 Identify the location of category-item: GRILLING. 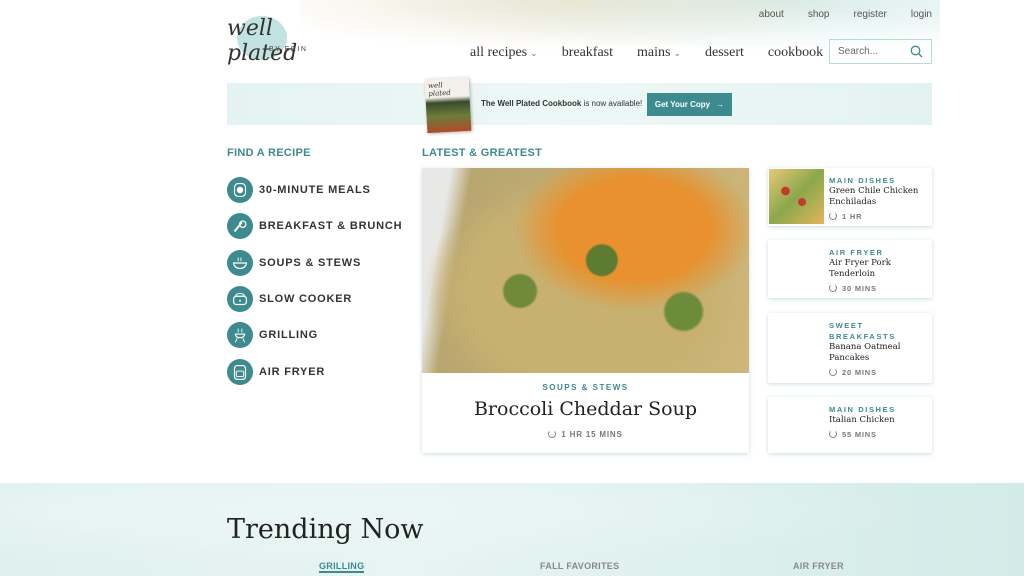
(314, 335).